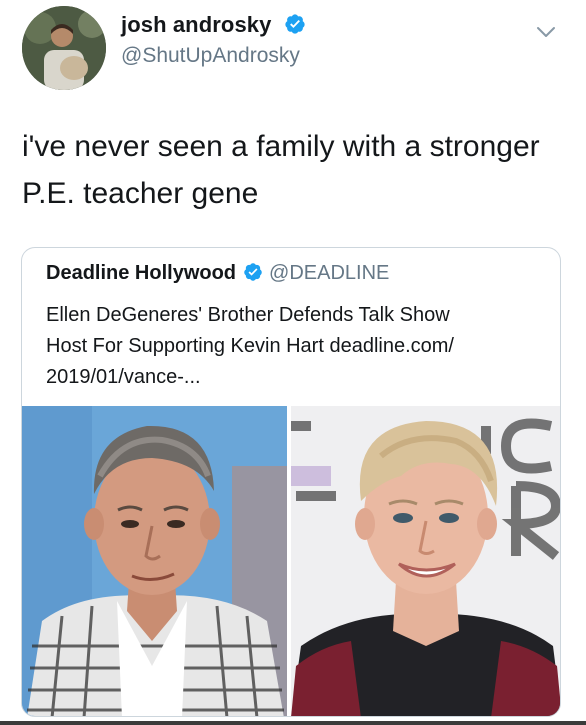  Describe the element at coordinates (293, 723) in the screenshot. I see `divider` at that location.